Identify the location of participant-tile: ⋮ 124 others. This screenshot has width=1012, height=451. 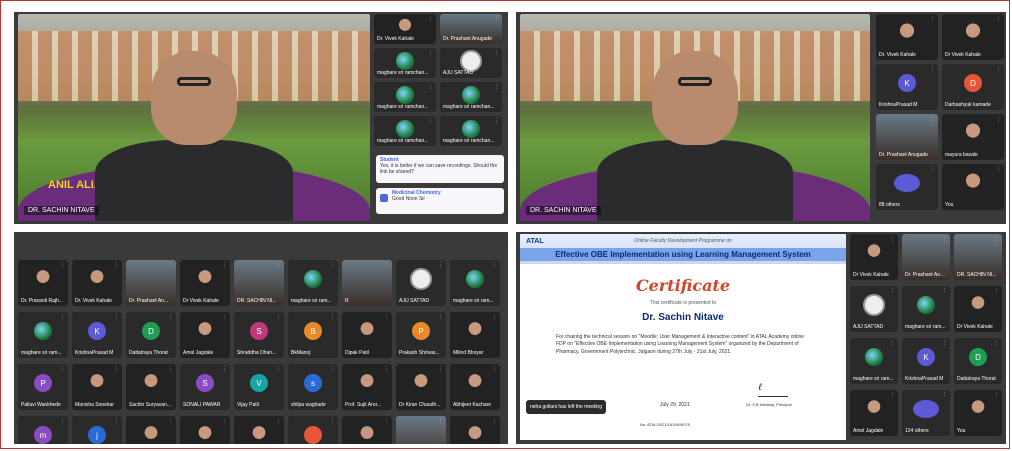
(926, 413).